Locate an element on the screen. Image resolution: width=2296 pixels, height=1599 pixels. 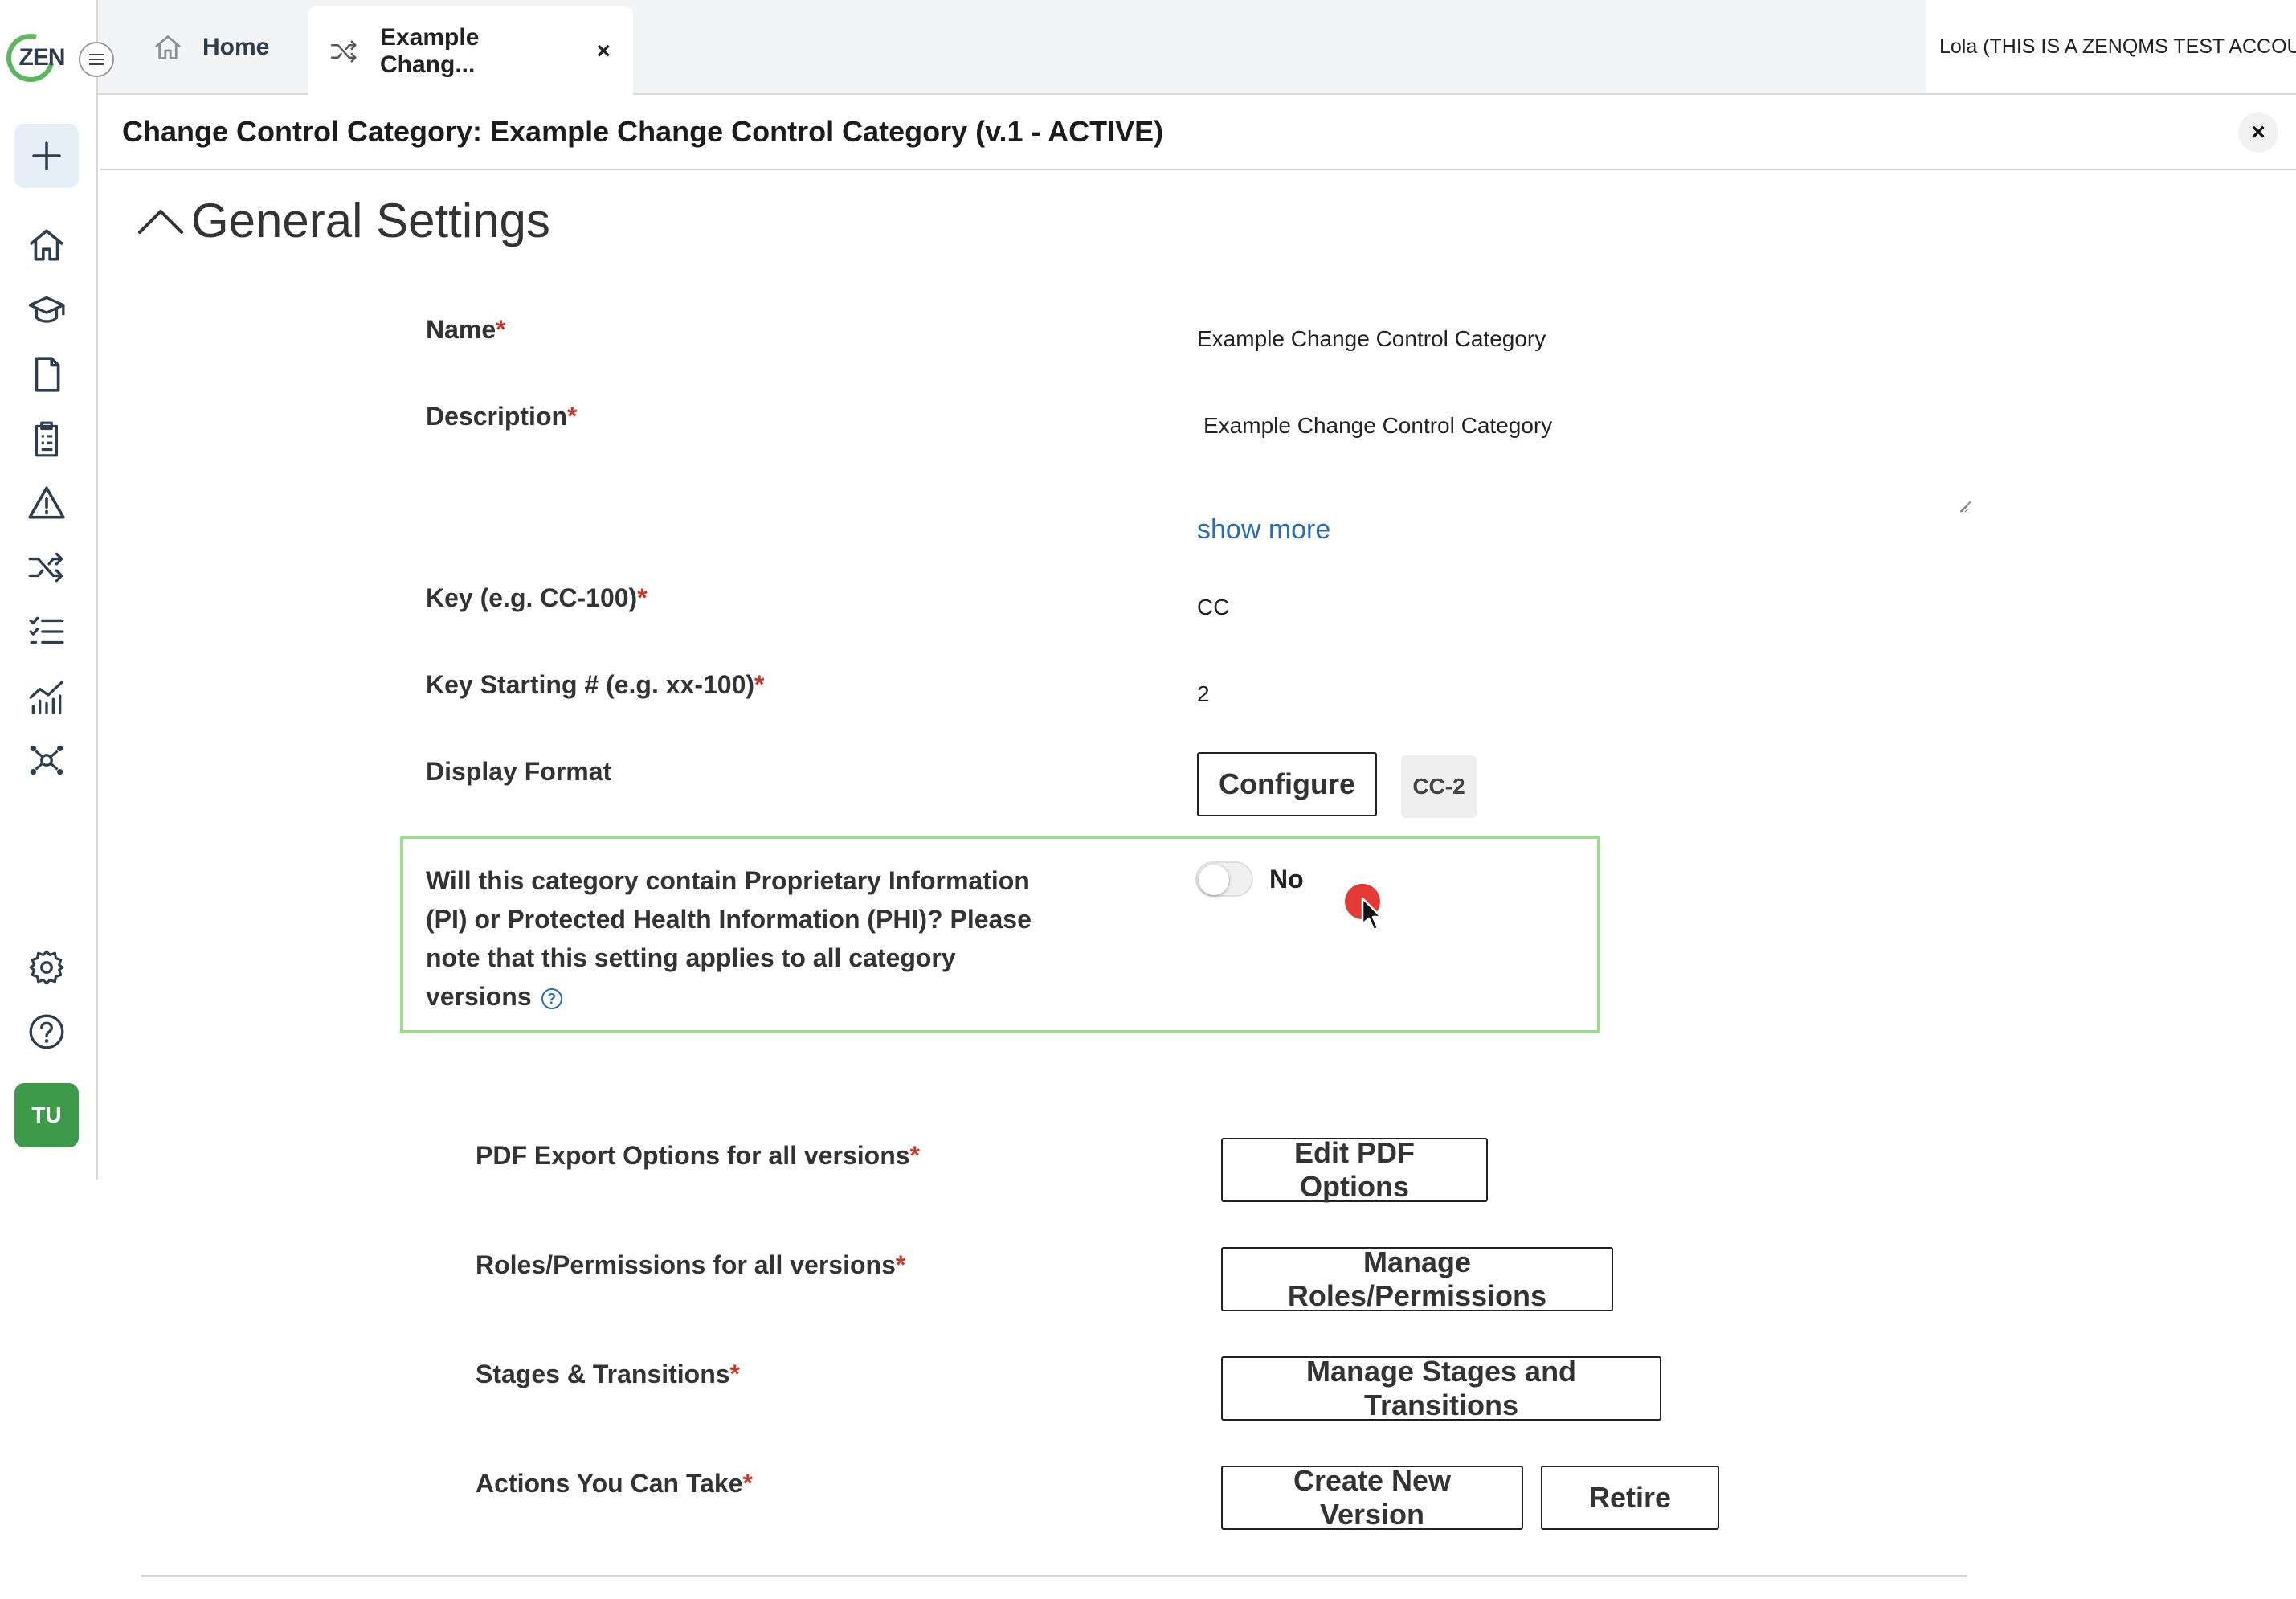
create-new-version-button: Create New Version is located at coordinates (1372, 1497).